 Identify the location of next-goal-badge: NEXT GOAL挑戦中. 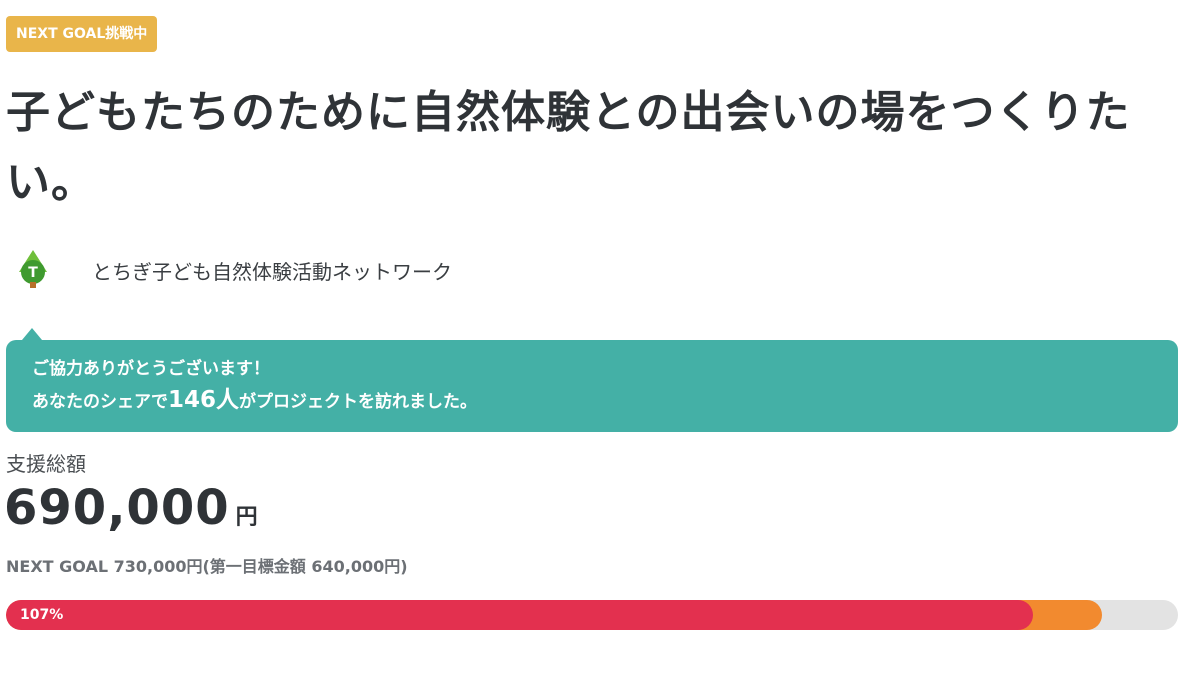
(82, 34).